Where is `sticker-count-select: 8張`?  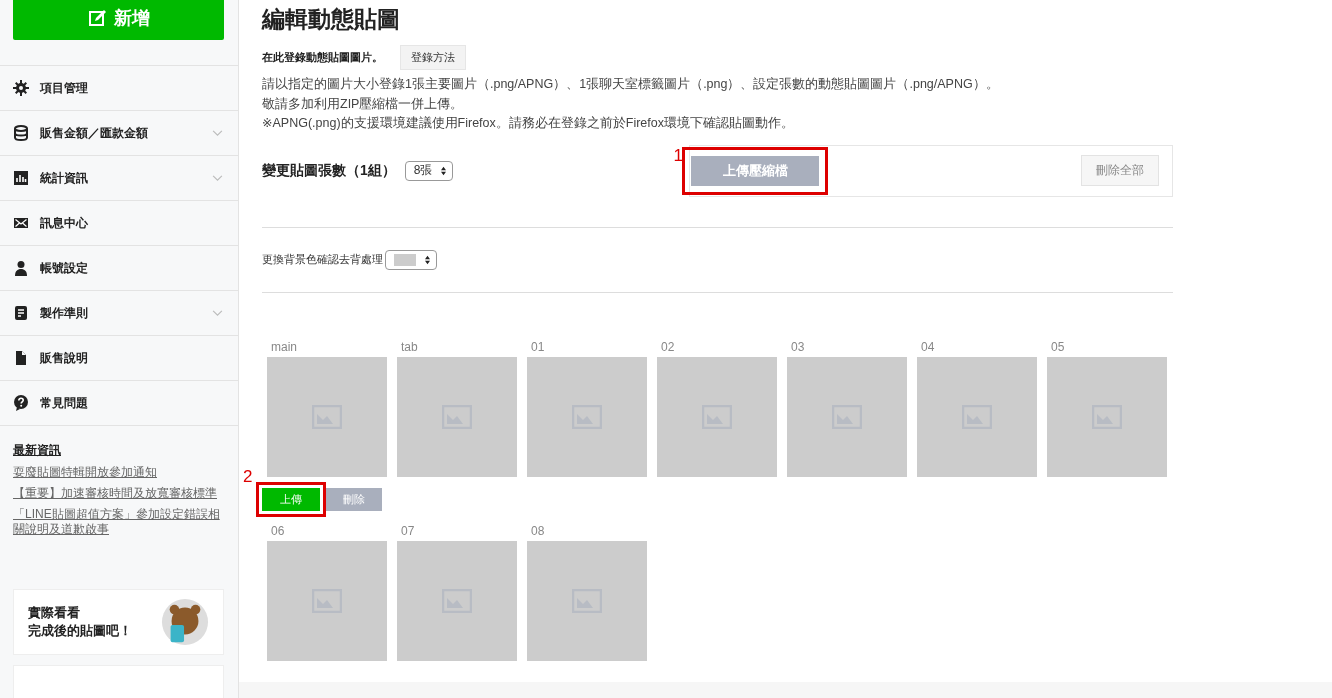
sticker-count-select: 8張 is located at coordinates (429, 170).